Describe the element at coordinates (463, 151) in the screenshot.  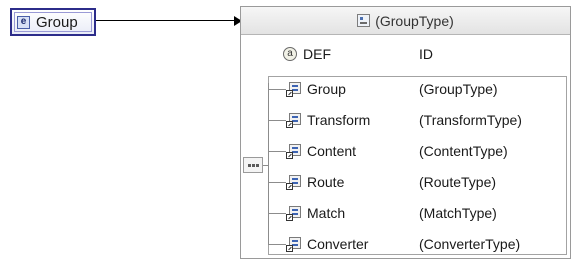
I see `child-element-type: (ContentType)` at that location.